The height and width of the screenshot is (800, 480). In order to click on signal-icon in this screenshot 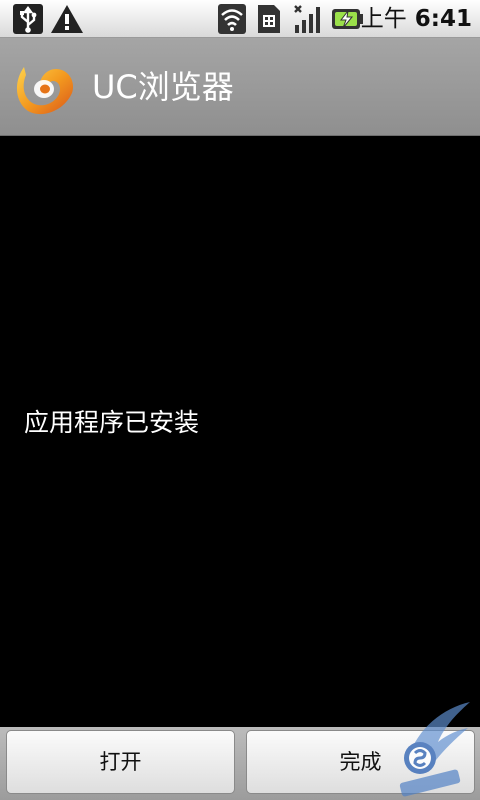, I will do `click(307, 19)`.